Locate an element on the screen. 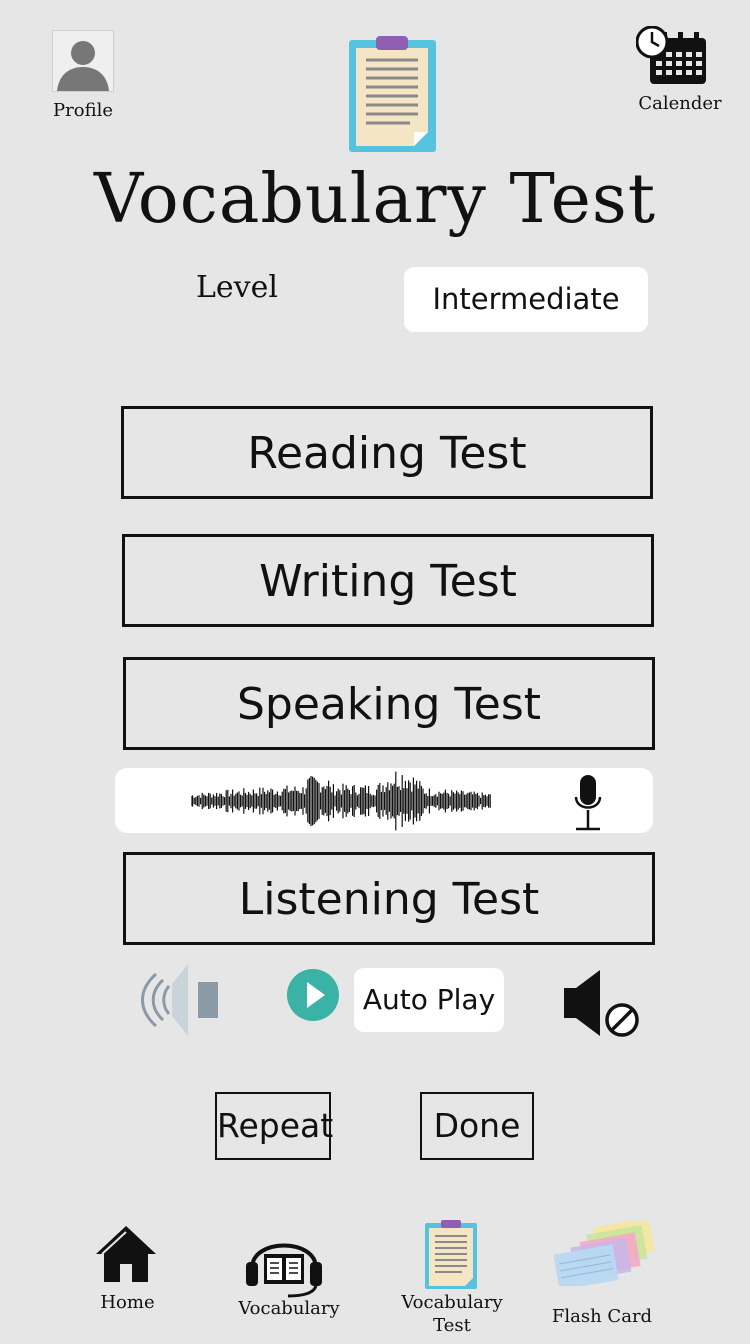  profile-avatar is located at coordinates (83, 61).